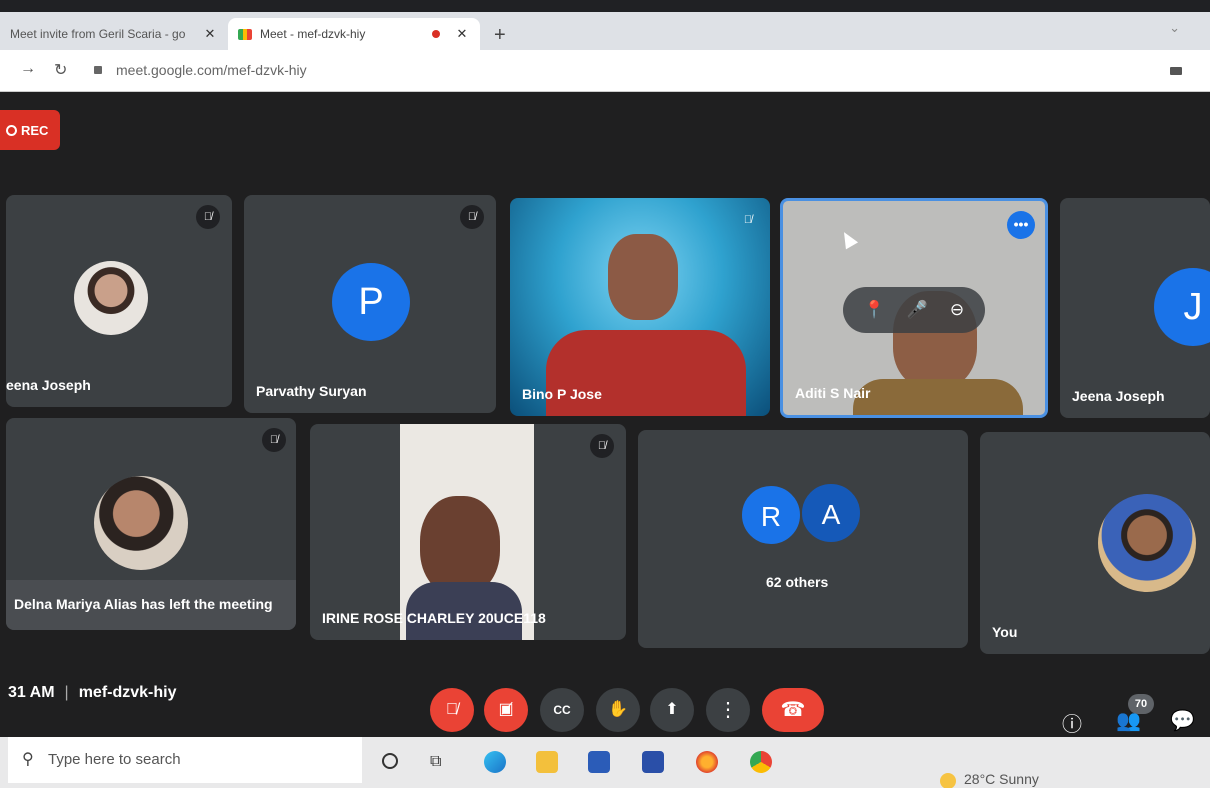 This screenshot has width=1210, height=788. What do you see at coordinates (506, 710) in the screenshot?
I see `camera-off-button: ▣̸` at bounding box center [506, 710].